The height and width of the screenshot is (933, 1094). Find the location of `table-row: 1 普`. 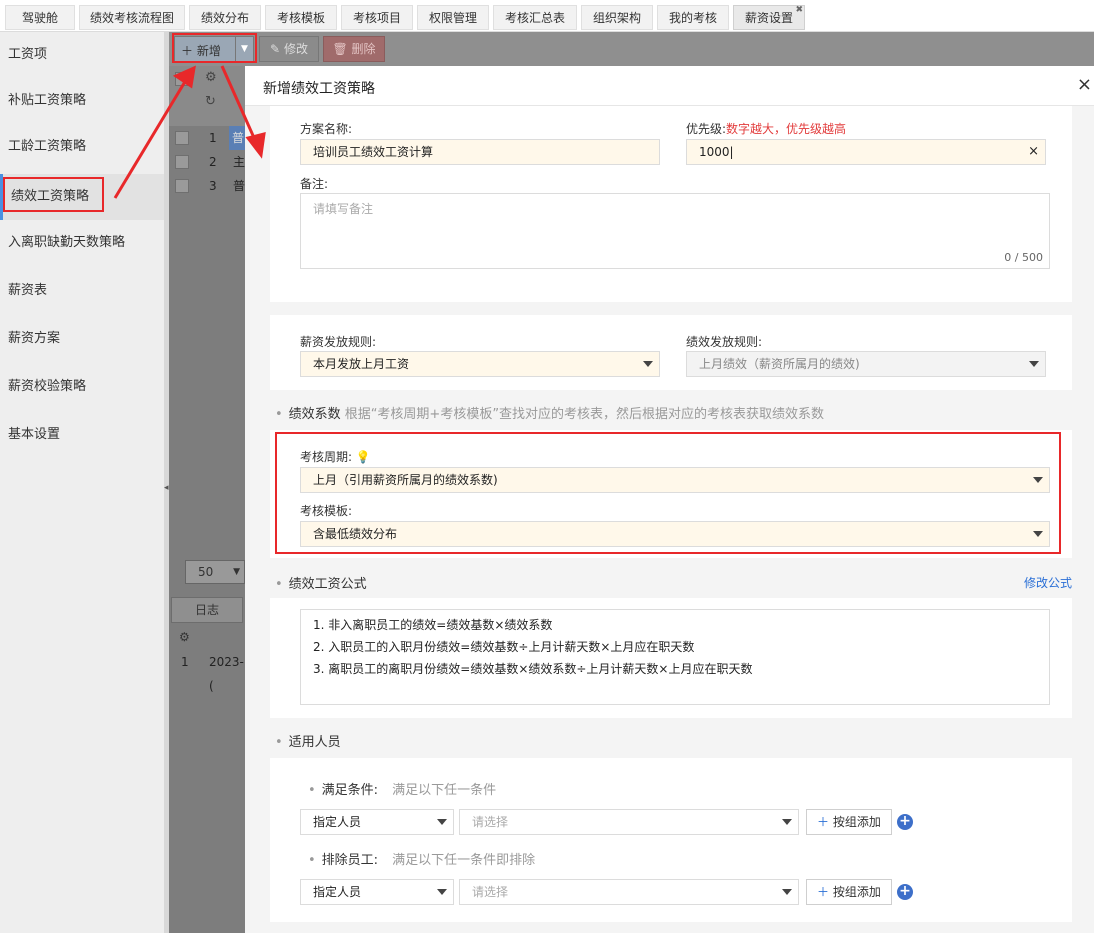

table-row: 1 普 is located at coordinates (207, 138).